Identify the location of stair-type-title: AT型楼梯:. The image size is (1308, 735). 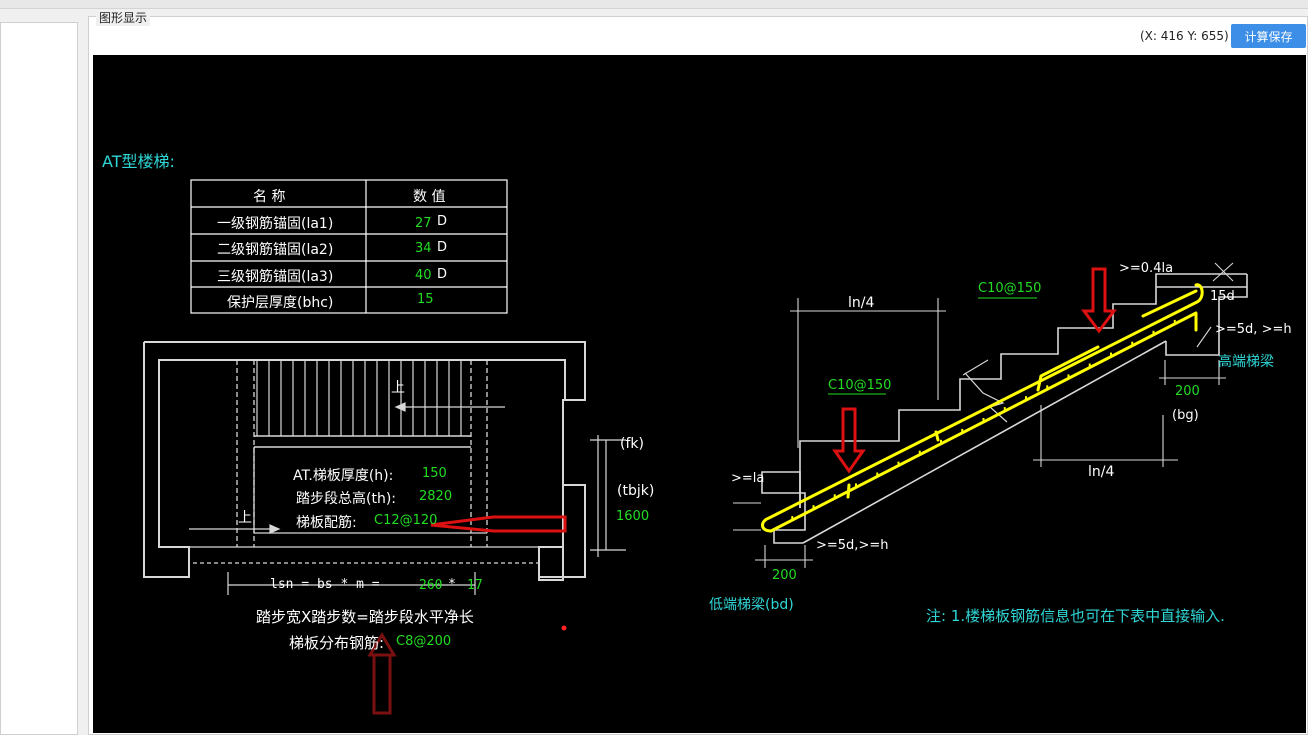
(138, 161).